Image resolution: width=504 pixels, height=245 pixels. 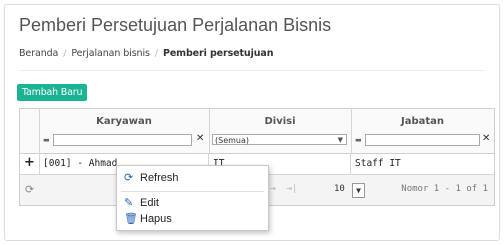 What do you see at coordinates (422, 131) in the screenshot?
I see `column-header-jabatan: Jabatan ▬ ✕` at bounding box center [422, 131].